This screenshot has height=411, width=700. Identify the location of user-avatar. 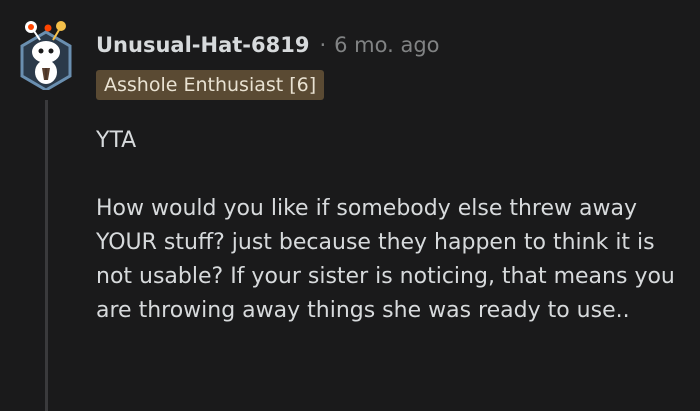
(46, 54).